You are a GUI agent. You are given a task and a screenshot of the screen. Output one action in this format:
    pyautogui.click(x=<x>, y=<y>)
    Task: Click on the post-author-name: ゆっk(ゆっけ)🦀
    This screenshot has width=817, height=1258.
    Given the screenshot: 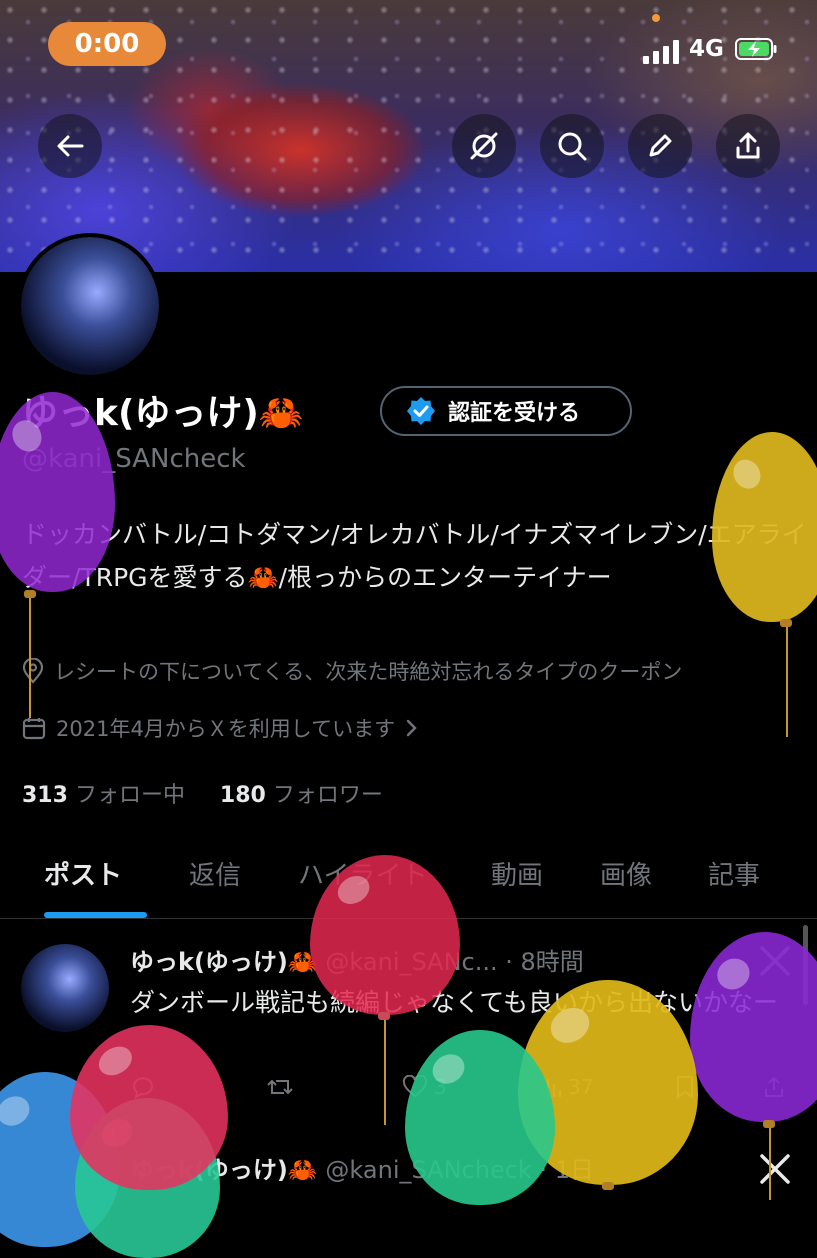 What is the action you would take?
    pyautogui.click(x=224, y=962)
    